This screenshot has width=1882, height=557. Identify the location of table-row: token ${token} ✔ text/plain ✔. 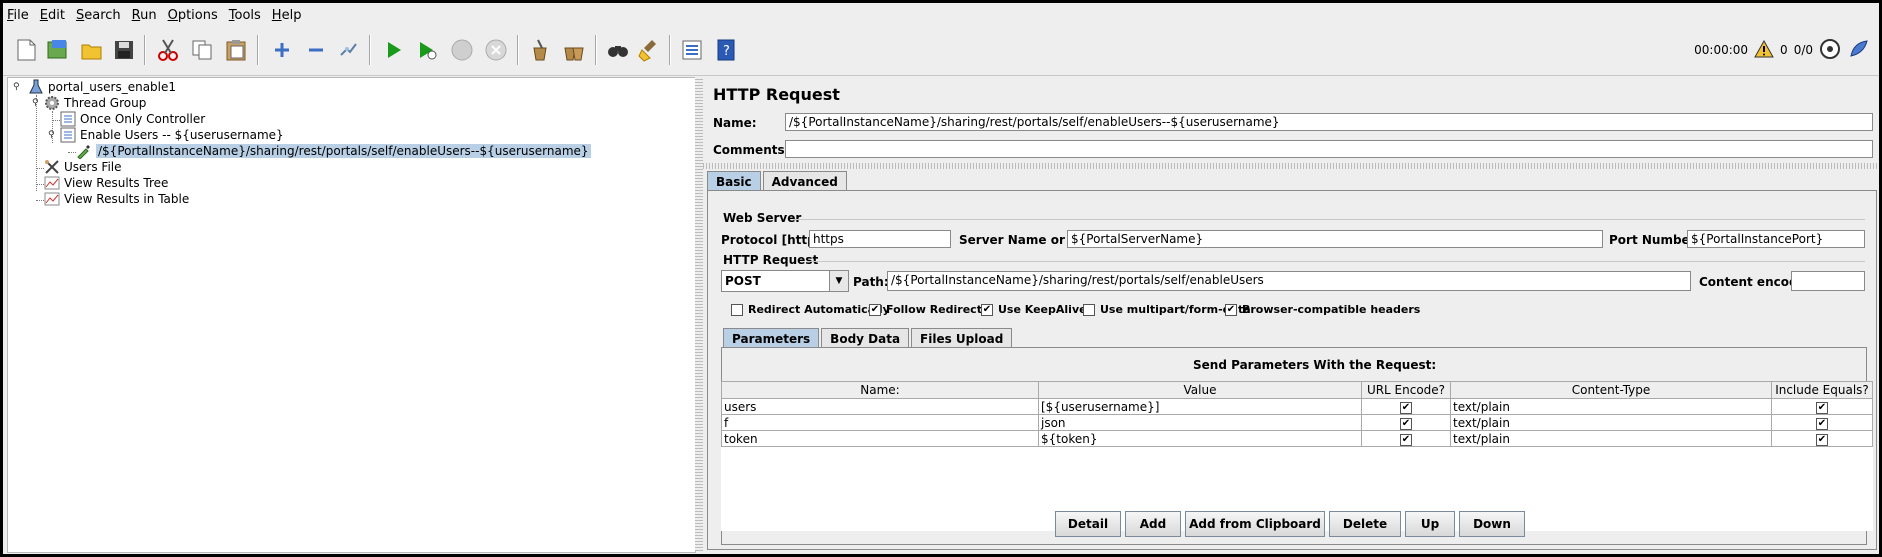
(1297, 438).